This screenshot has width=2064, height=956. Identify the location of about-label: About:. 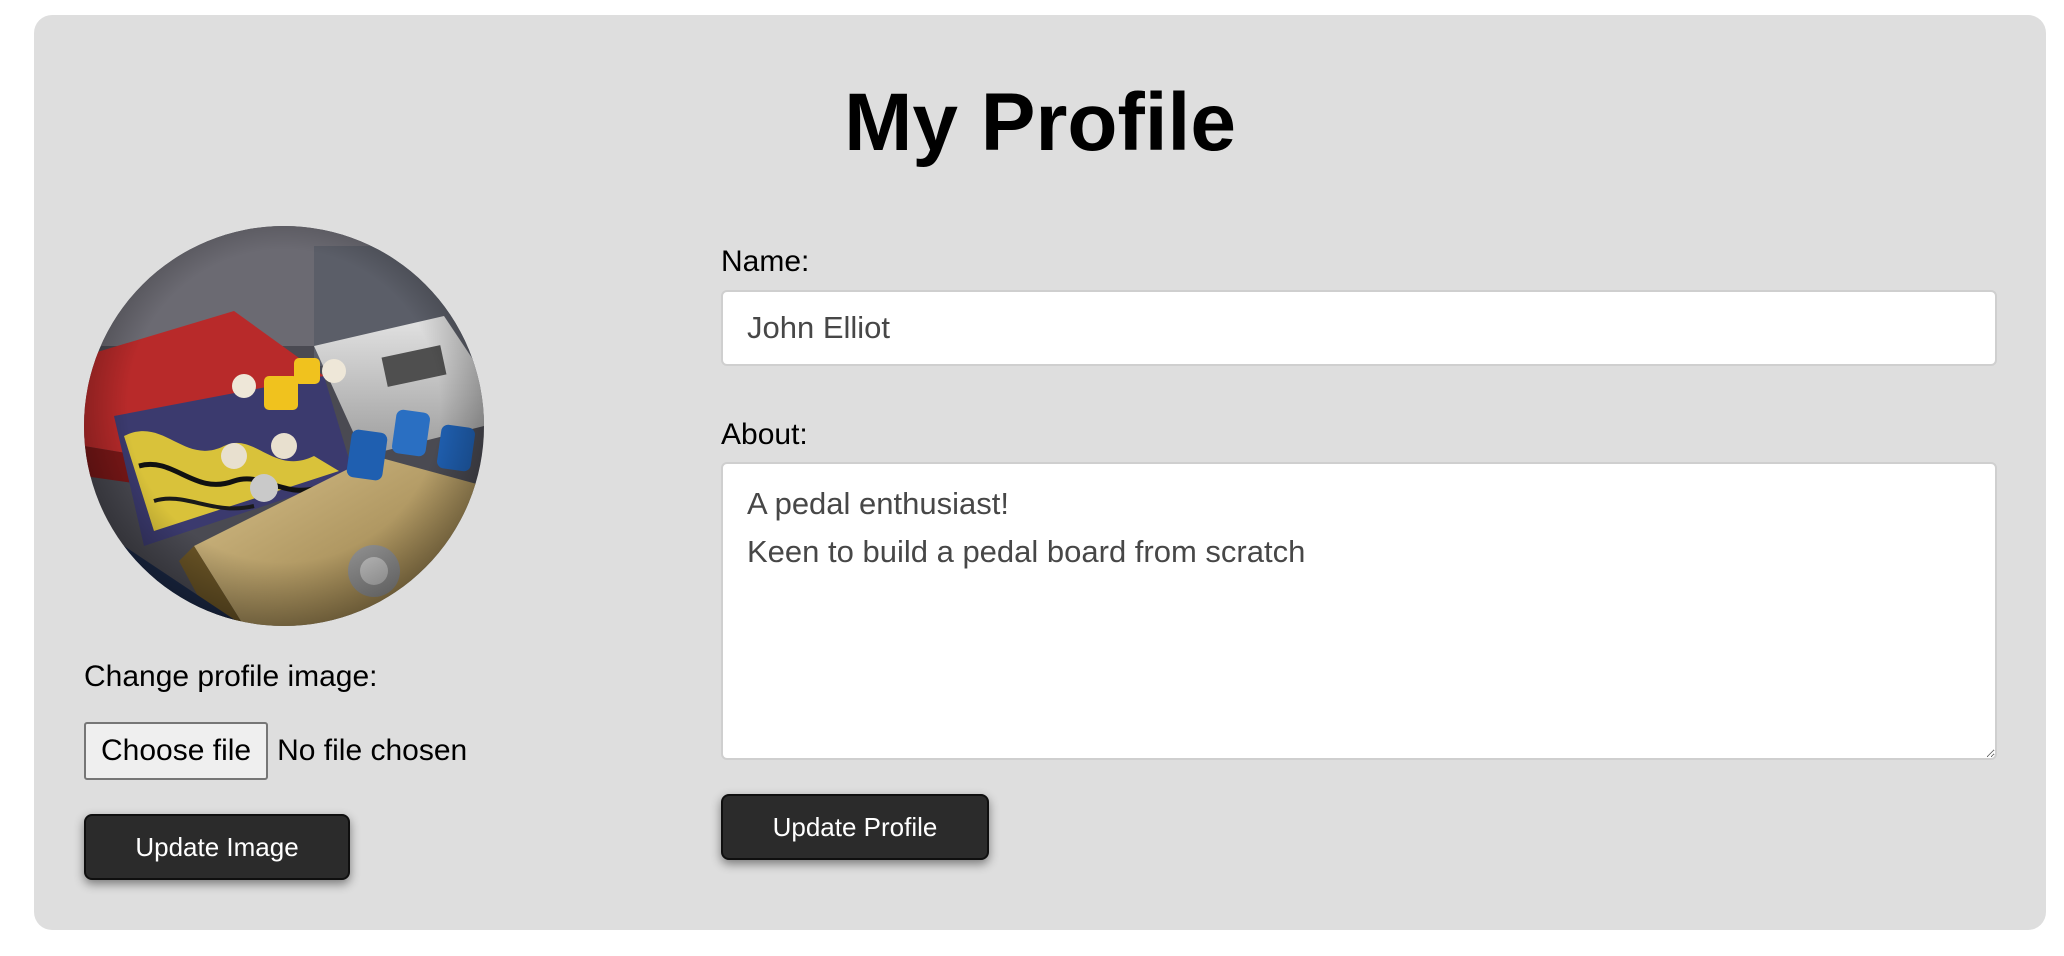
(764, 434).